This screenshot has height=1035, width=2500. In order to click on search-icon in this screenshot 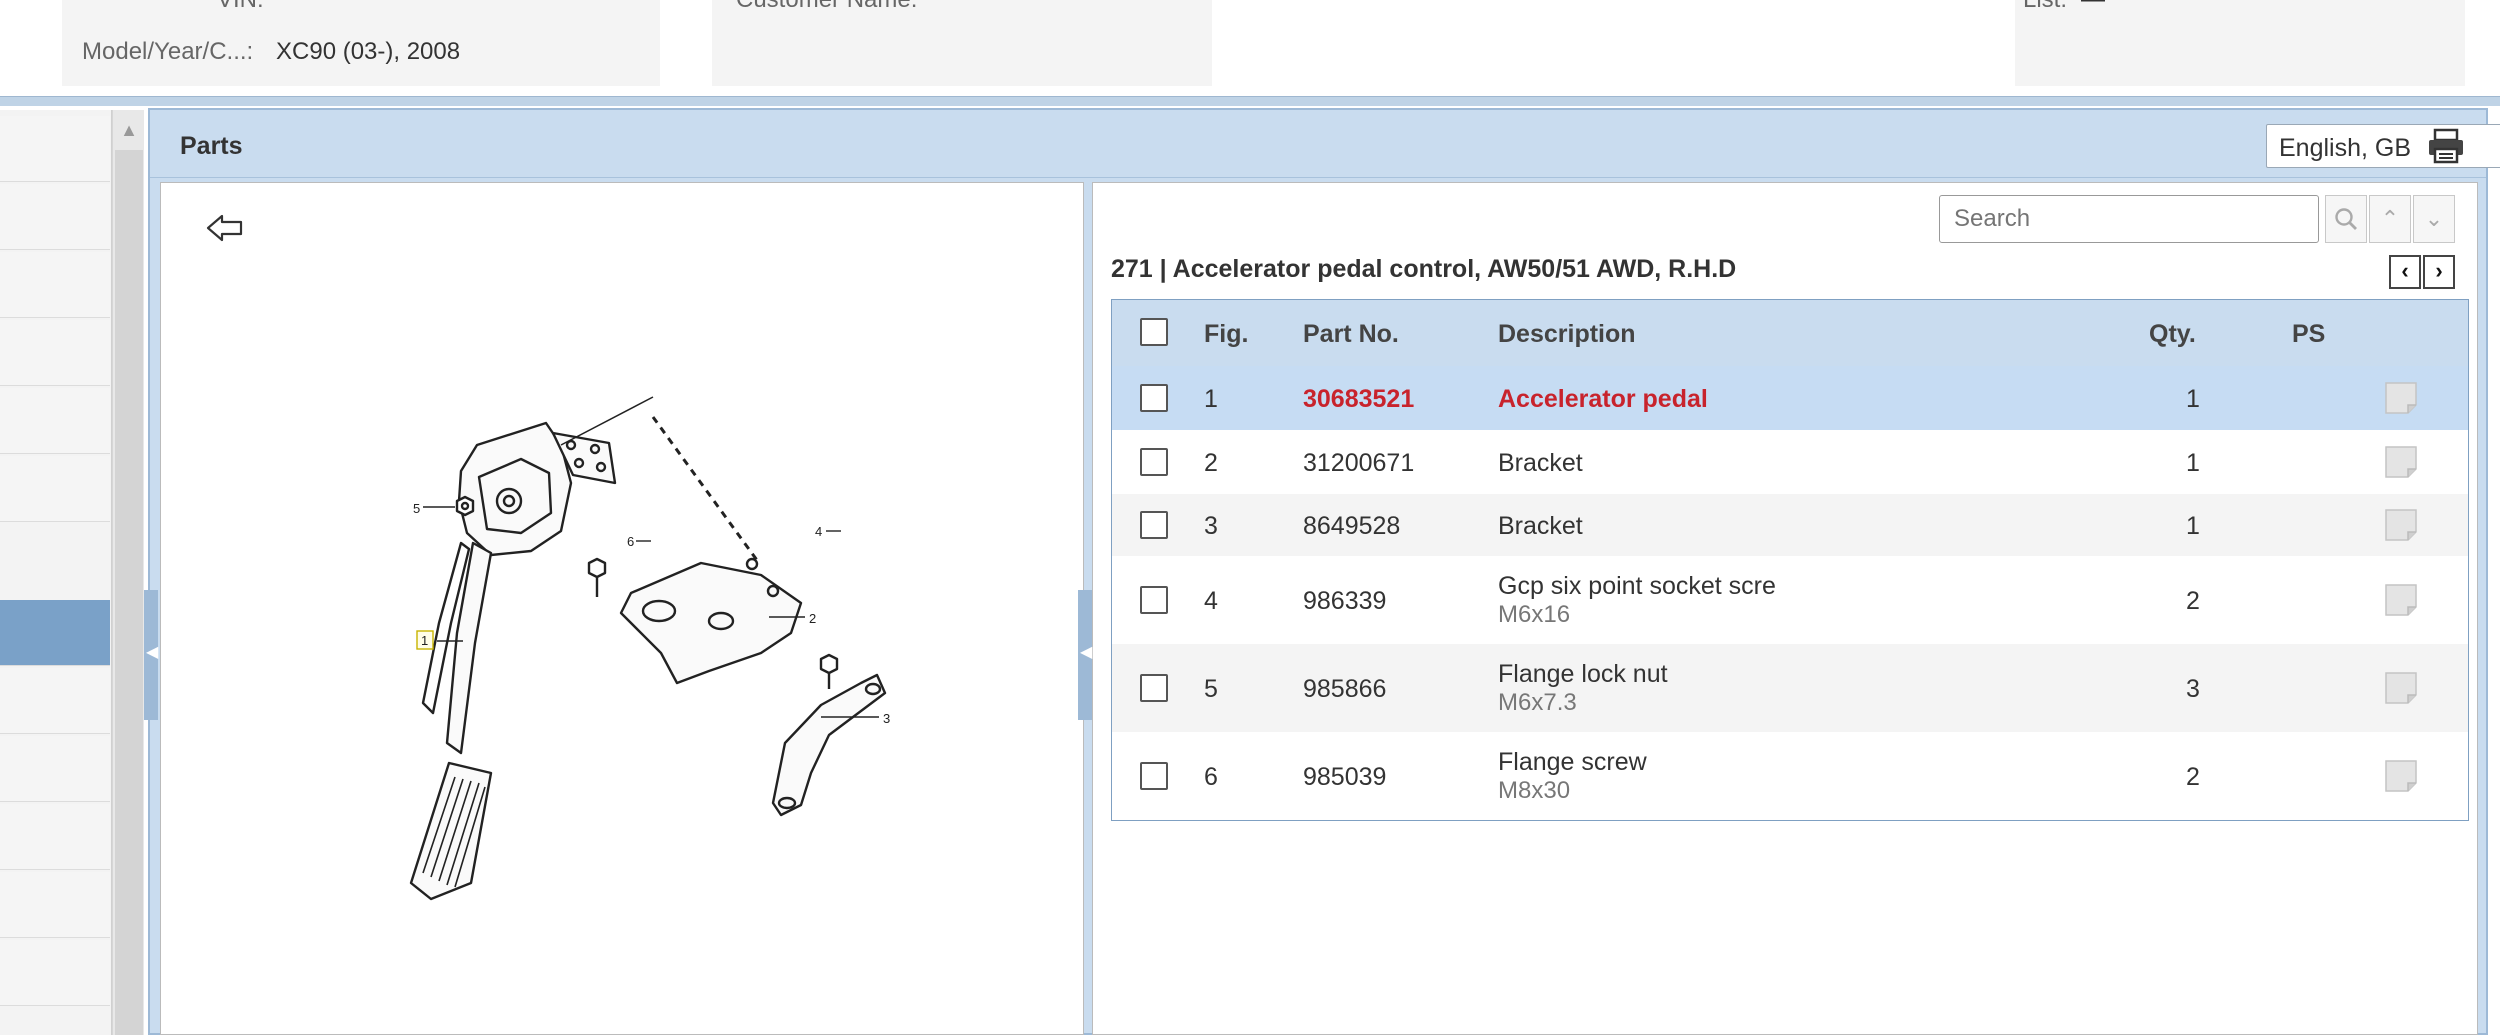, I will do `click(2346, 219)`.